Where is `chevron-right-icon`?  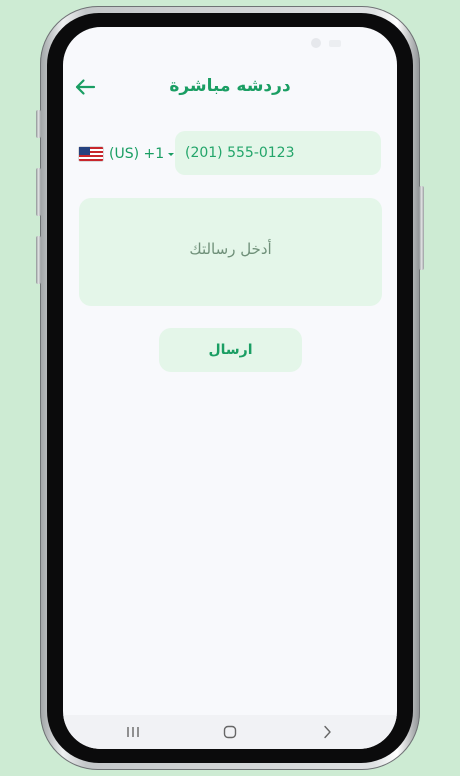
chevron-right-icon is located at coordinates (327, 732).